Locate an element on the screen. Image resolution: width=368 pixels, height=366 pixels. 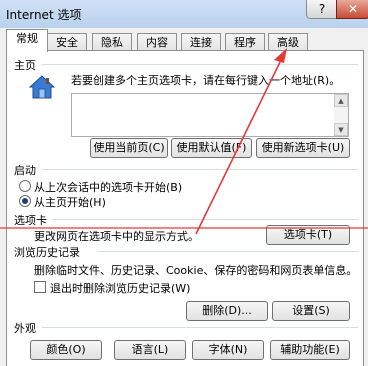
startup-home-radio is located at coordinates (25, 201).